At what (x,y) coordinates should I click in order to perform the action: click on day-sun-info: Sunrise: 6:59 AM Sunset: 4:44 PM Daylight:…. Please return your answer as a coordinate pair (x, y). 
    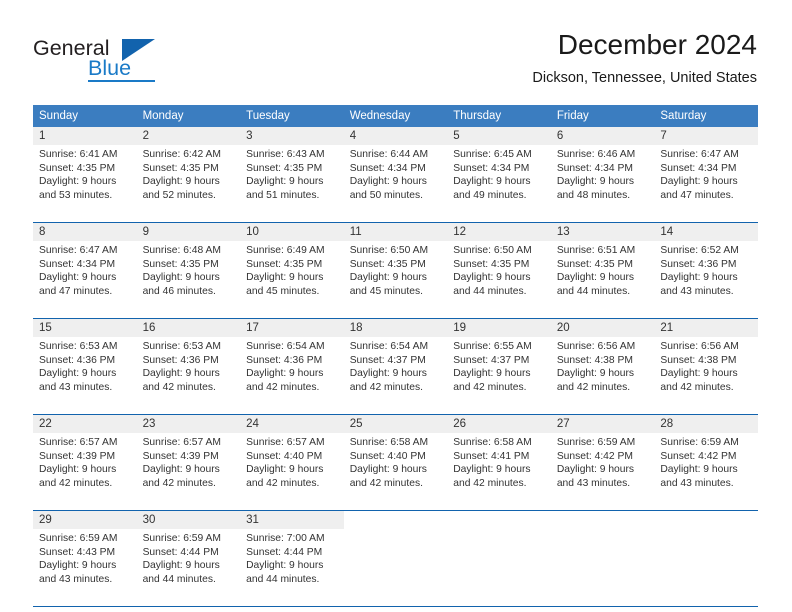
    Looking at the image, I should click on (189, 557).